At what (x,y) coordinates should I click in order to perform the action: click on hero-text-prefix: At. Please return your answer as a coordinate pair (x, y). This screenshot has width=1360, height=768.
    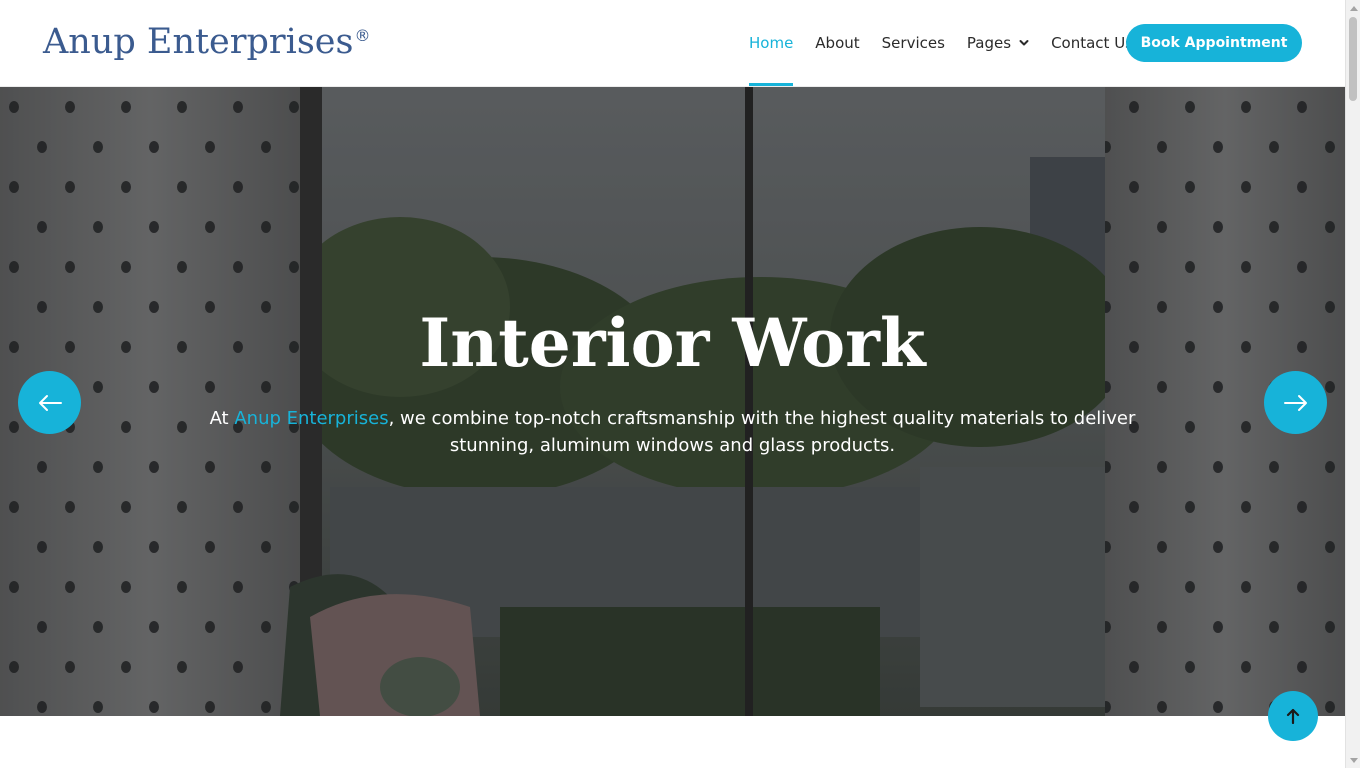
    Looking at the image, I should click on (222, 418).